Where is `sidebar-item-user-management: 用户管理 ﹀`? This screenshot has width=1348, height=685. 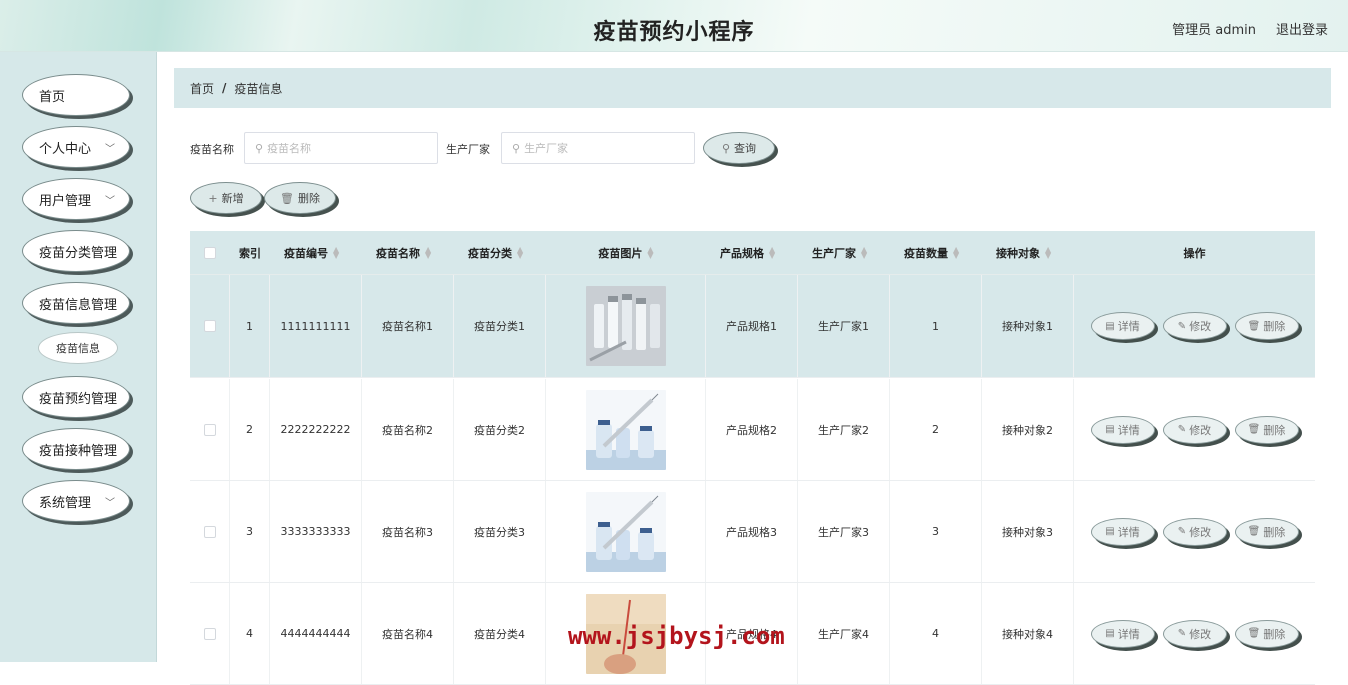
sidebar-item-user-management: 用户管理 ﹀ is located at coordinates (76, 199).